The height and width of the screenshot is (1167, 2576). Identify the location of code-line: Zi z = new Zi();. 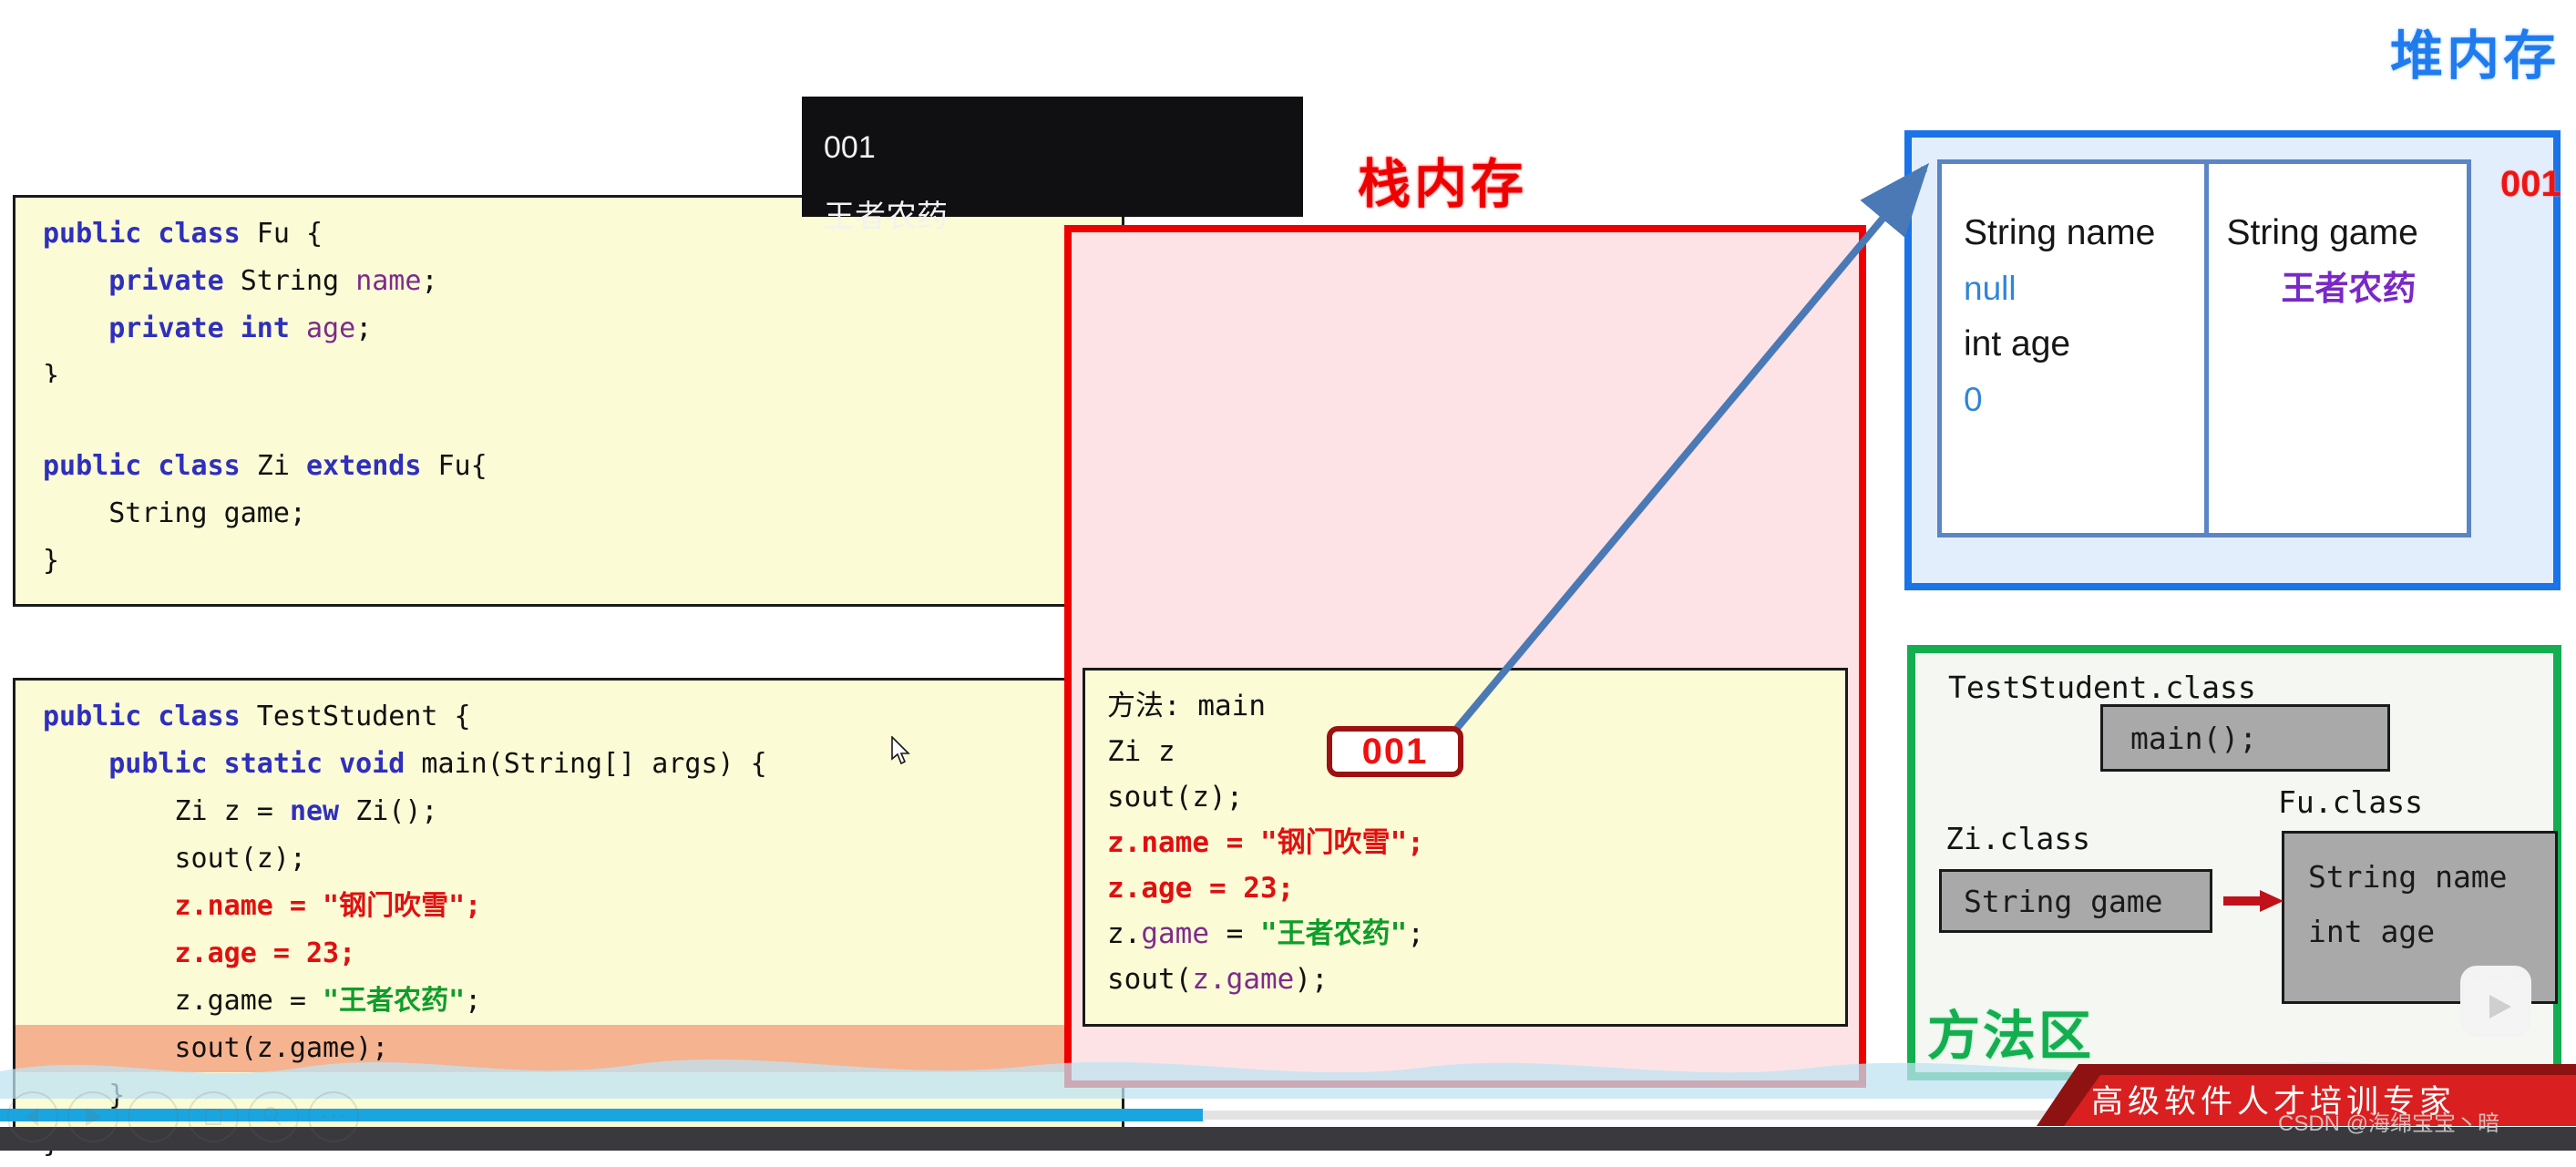
(241, 811).